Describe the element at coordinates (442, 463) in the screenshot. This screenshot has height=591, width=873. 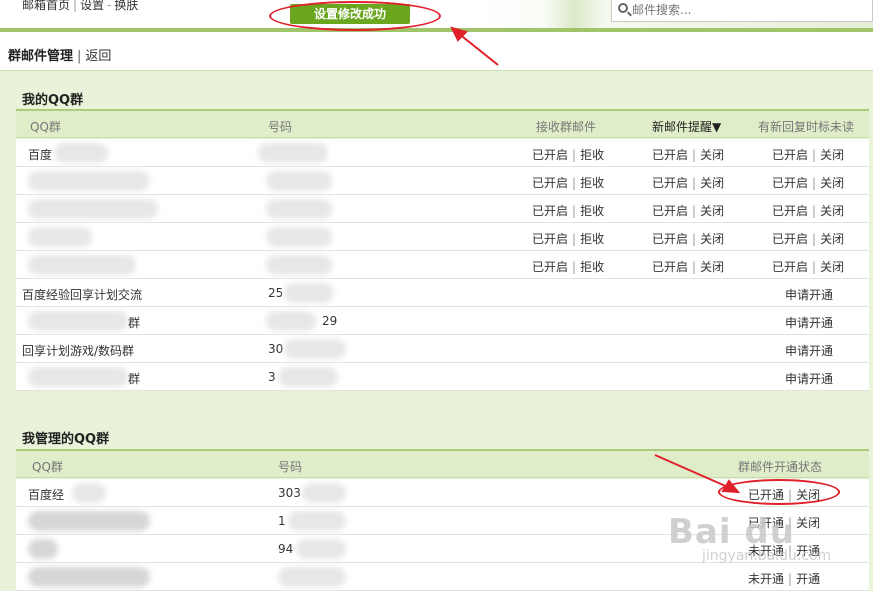
I see `managed-groups-table-header: QQ群 号码 群邮件开通状态` at that location.